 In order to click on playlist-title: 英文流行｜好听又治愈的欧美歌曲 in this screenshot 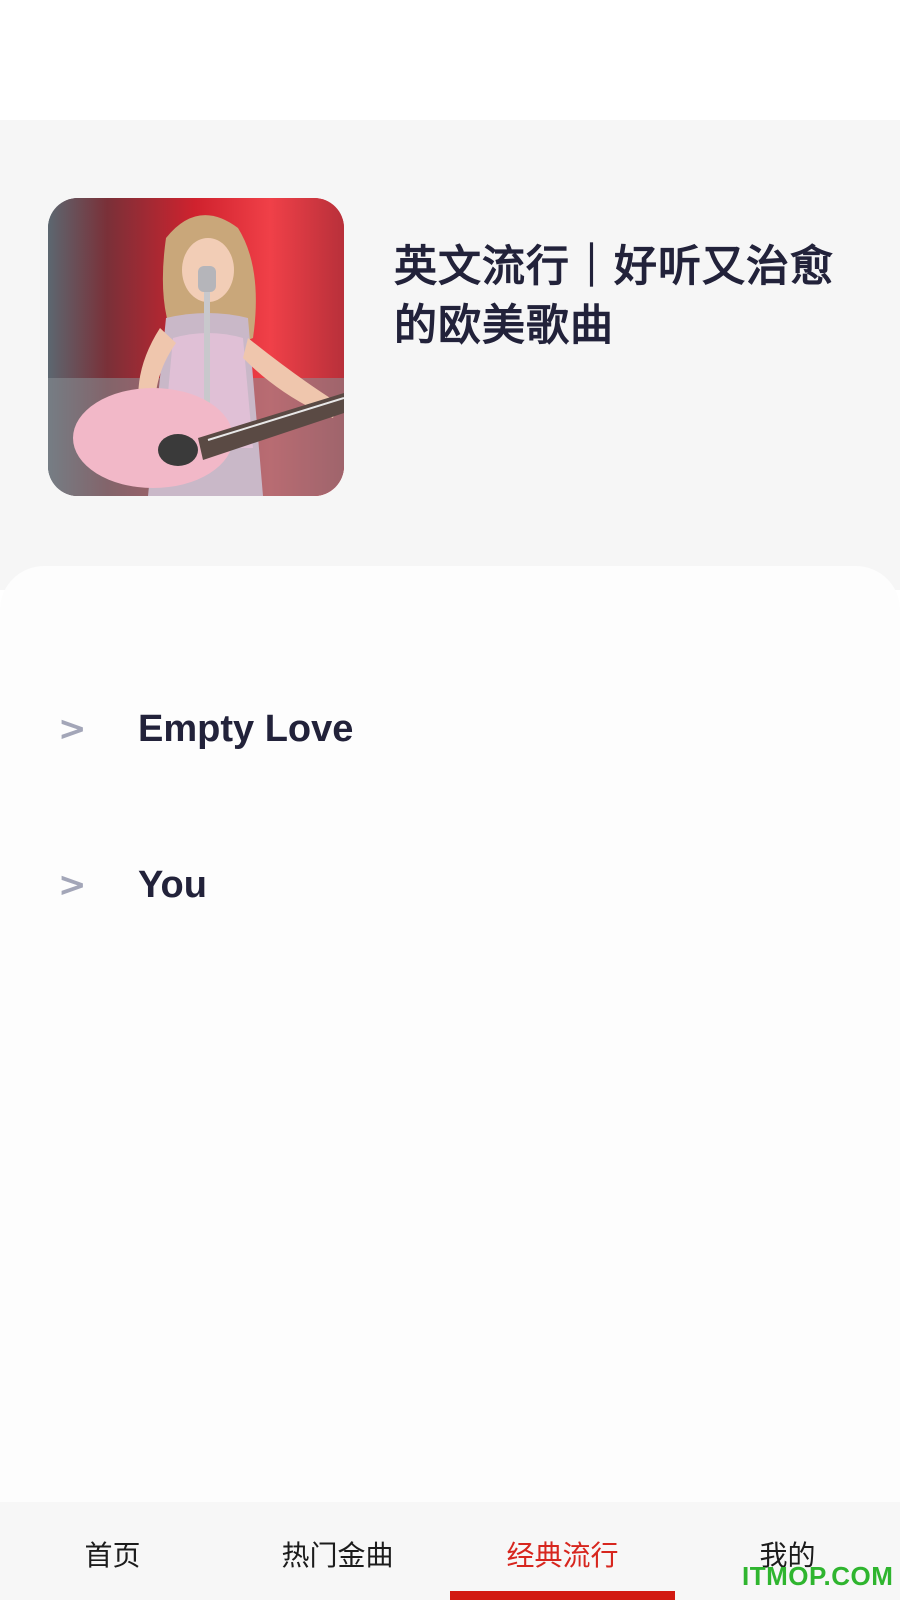, I will do `click(614, 296)`.